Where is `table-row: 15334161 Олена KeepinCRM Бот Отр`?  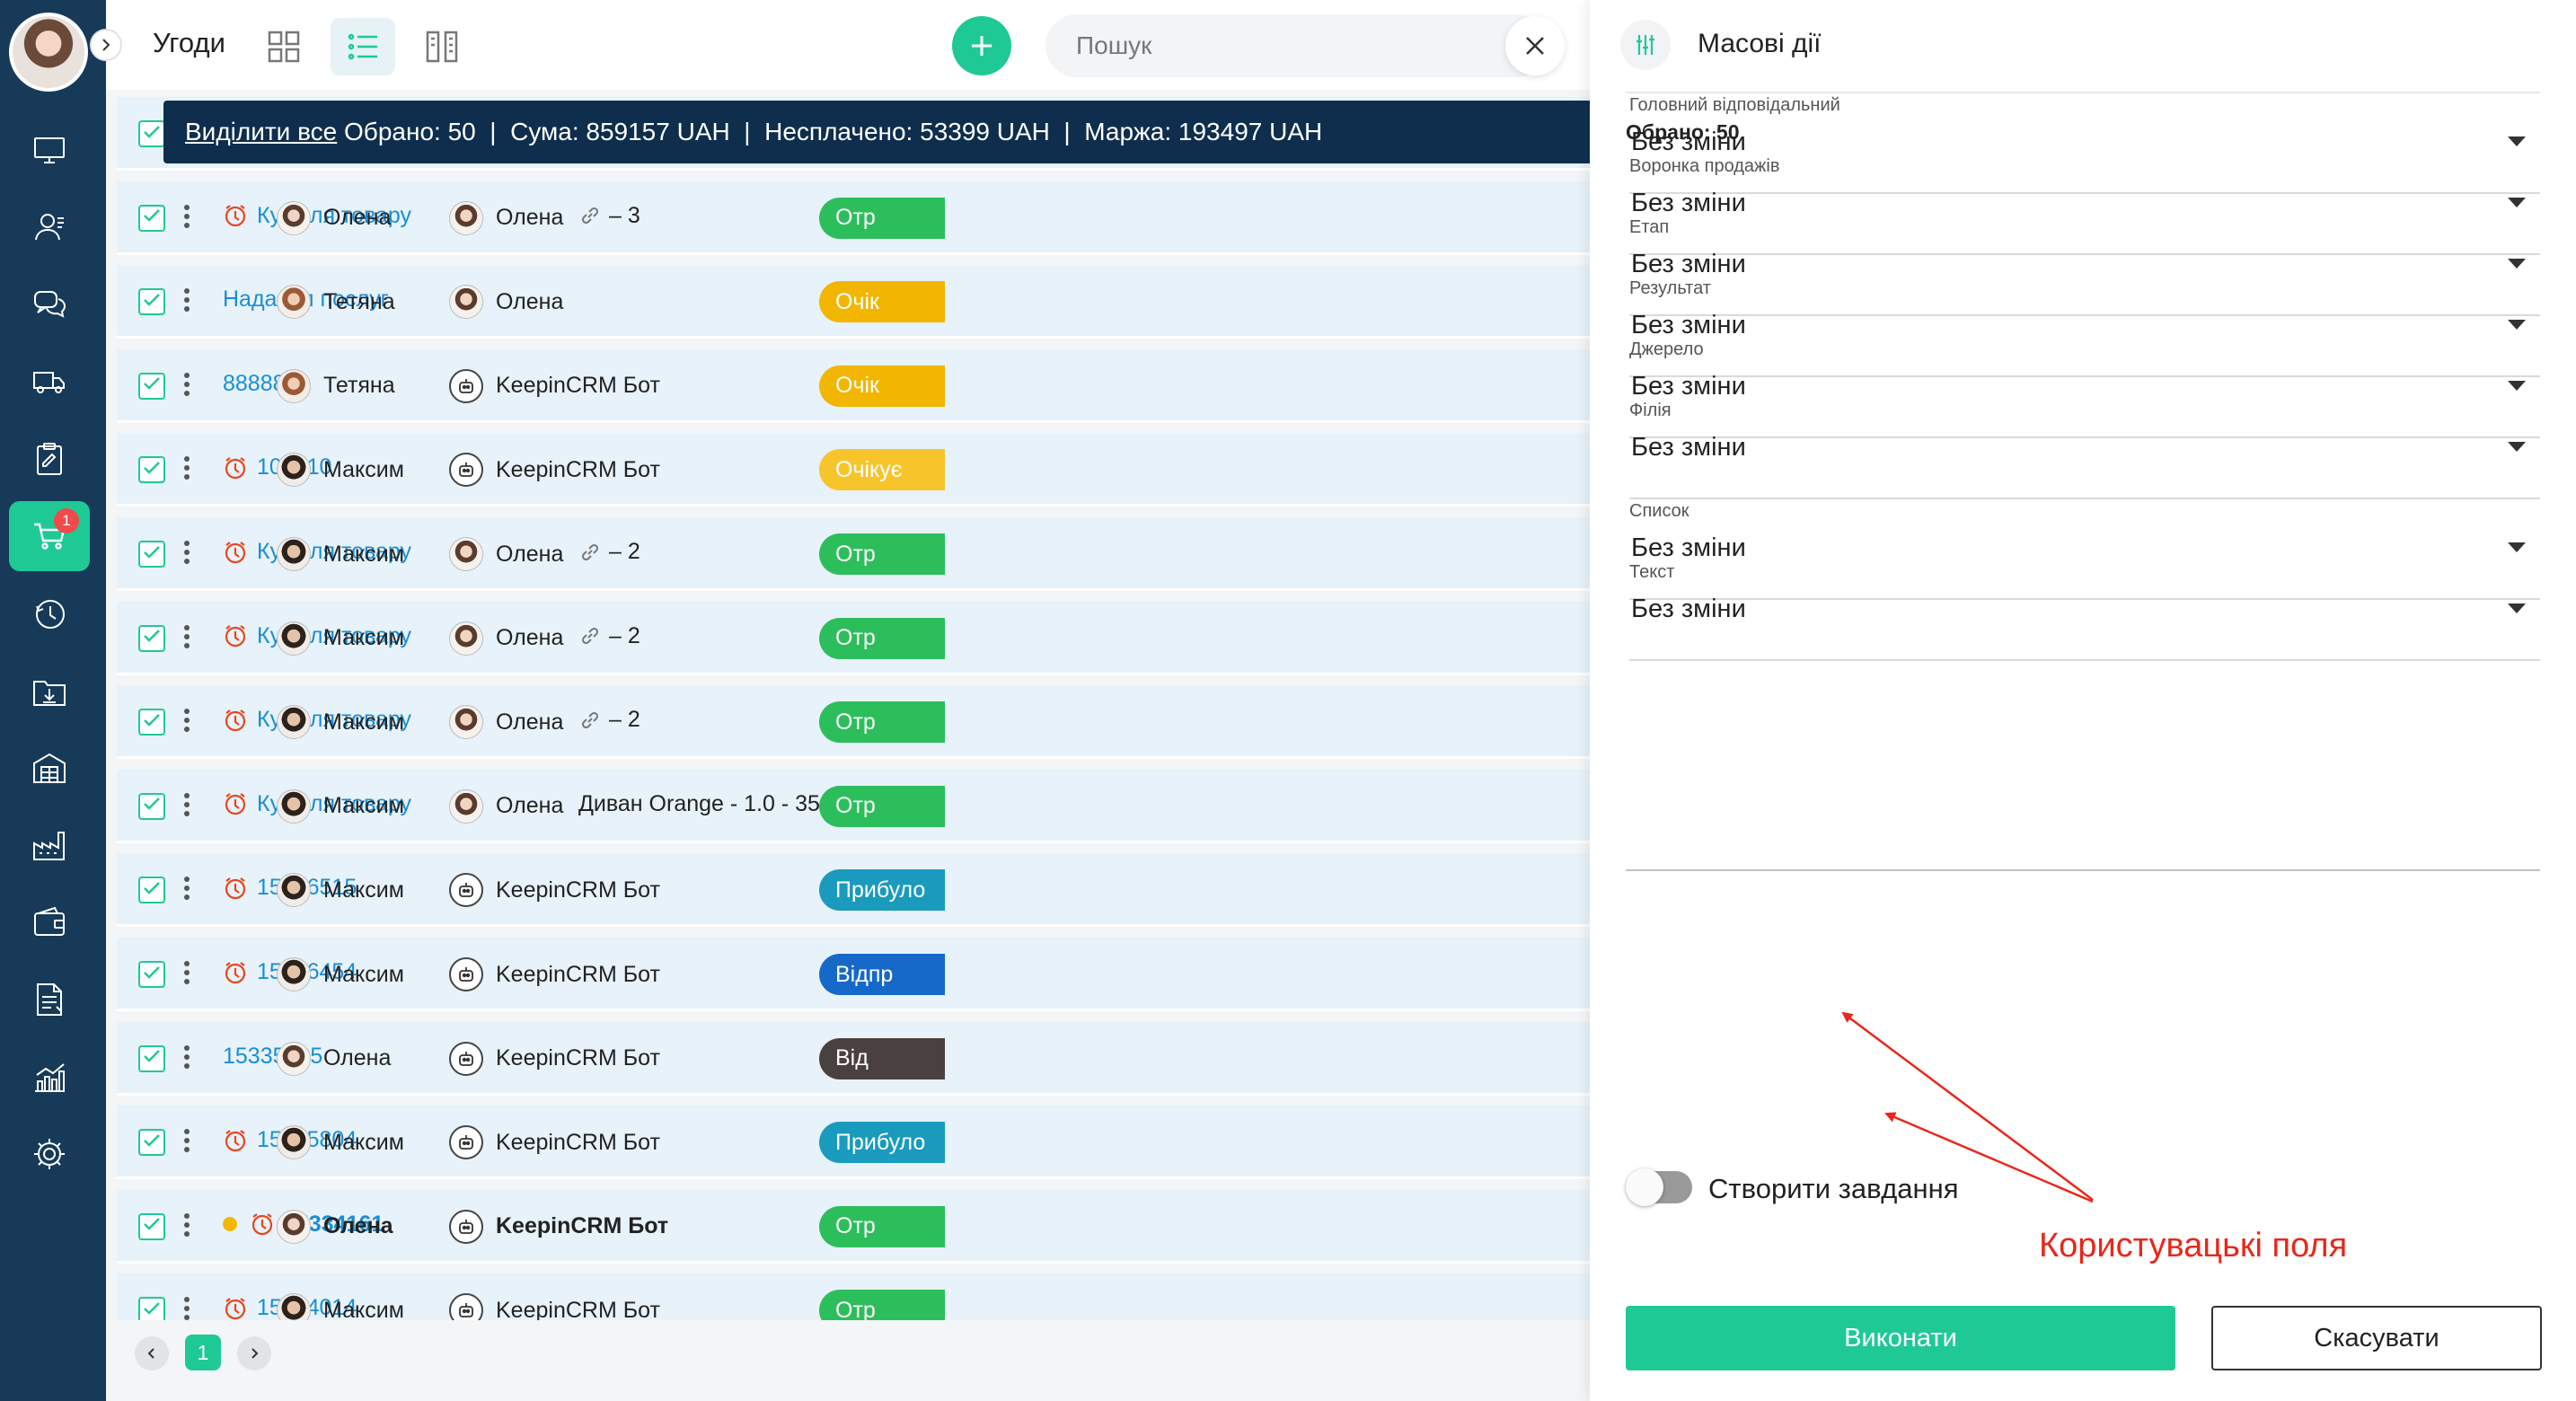 table-row: 15334161 Олена KeepinCRM Бот Отр is located at coordinates (853, 1226).